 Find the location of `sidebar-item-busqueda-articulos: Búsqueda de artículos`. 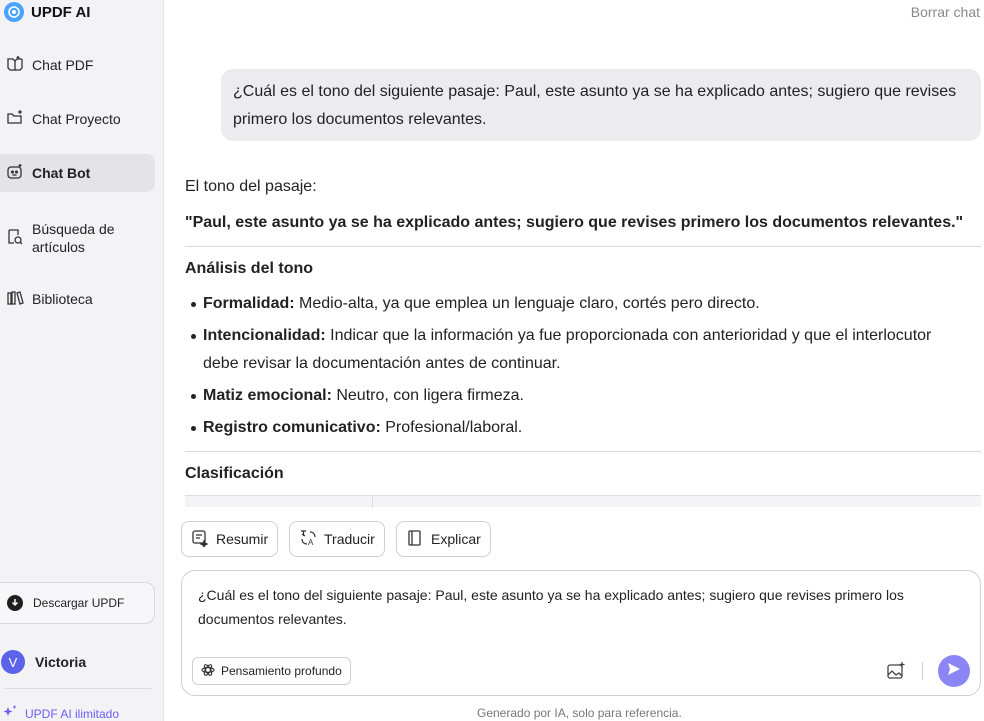

sidebar-item-busqueda-articulos: Búsqueda de artículos is located at coordinates (77, 238).